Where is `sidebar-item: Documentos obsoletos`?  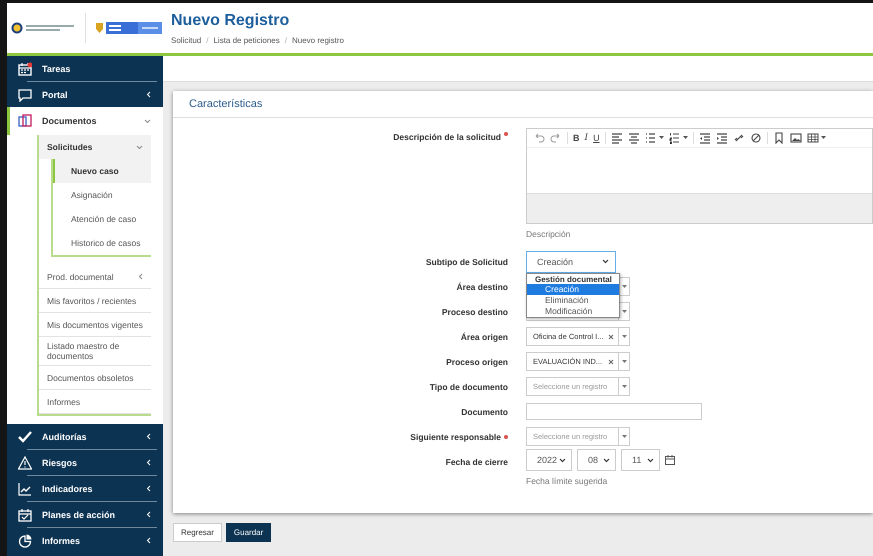
sidebar-item: Documentos obsoletos is located at coordinates (95, 378).